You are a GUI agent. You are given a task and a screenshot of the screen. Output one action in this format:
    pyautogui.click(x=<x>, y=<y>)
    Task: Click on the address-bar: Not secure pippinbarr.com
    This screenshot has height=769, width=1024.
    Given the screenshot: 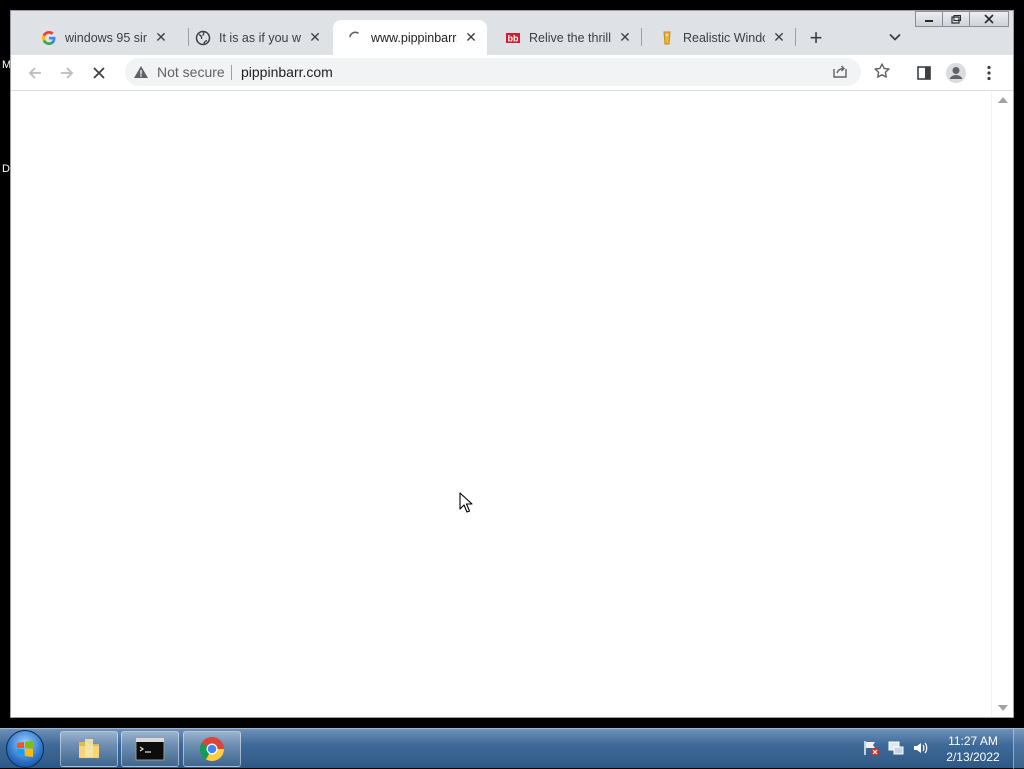 What is the action you would take?
    pyautogui.click(x=507, y=72)
    